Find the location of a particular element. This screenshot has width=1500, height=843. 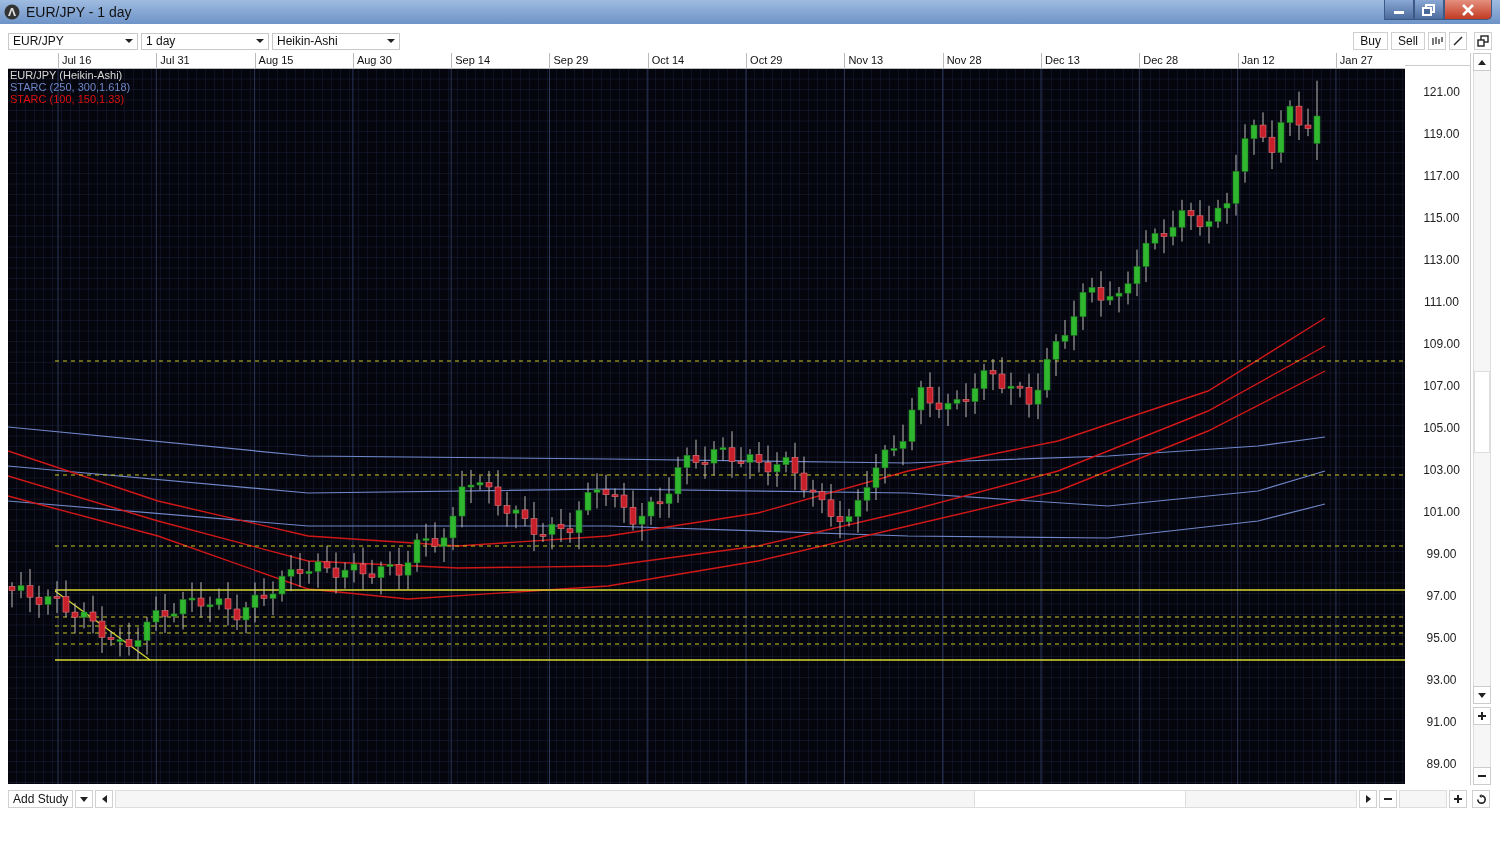

up-arrow-icon is located at coordinates (1482, 62).